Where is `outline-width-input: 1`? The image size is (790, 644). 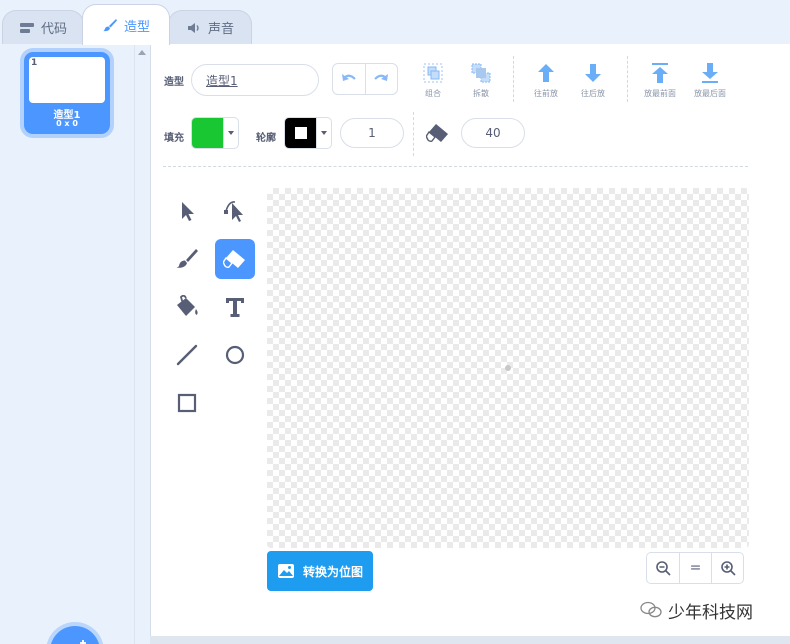
outline-width-input: 1 is located at coordinates (372, 133).